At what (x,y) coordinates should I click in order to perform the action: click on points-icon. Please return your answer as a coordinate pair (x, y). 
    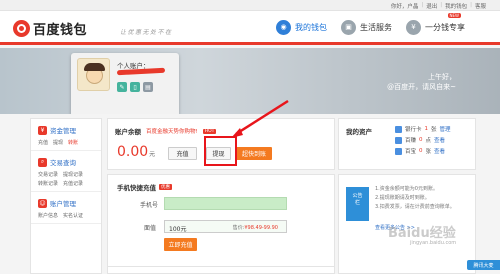
    Looking at the image, I should click on (398, 140).